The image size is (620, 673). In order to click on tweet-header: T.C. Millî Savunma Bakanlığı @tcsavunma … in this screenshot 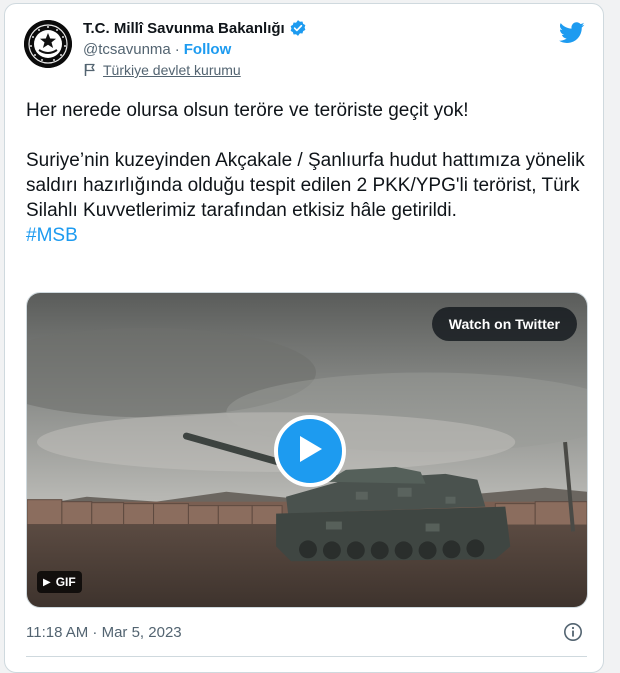, I will do `click(305, 49)`.